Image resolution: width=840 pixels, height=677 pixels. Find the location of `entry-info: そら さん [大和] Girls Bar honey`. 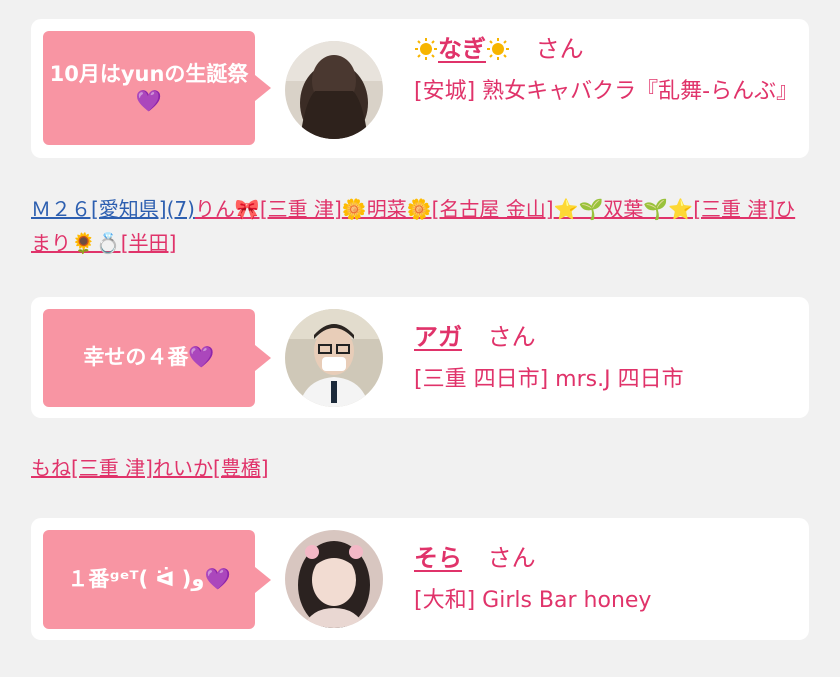

entry-info: そら さん [大和] Girls Bar honey is located at coordinates (601, 580).